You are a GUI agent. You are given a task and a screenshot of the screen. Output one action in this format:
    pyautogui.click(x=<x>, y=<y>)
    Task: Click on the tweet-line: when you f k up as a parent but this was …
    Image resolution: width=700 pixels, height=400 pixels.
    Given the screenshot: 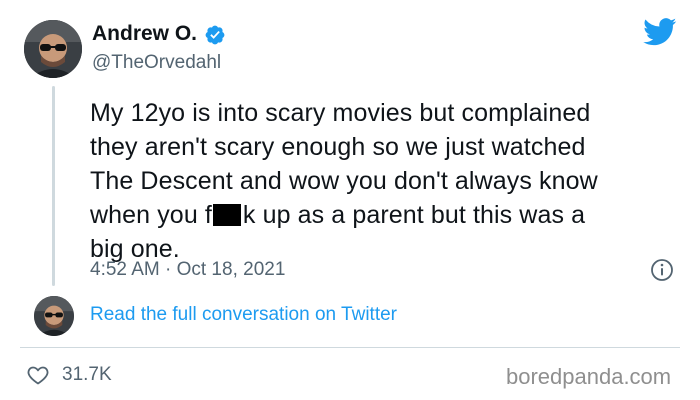 What is the action you would take?
    pyautogui.click(x=390, y=215)
    